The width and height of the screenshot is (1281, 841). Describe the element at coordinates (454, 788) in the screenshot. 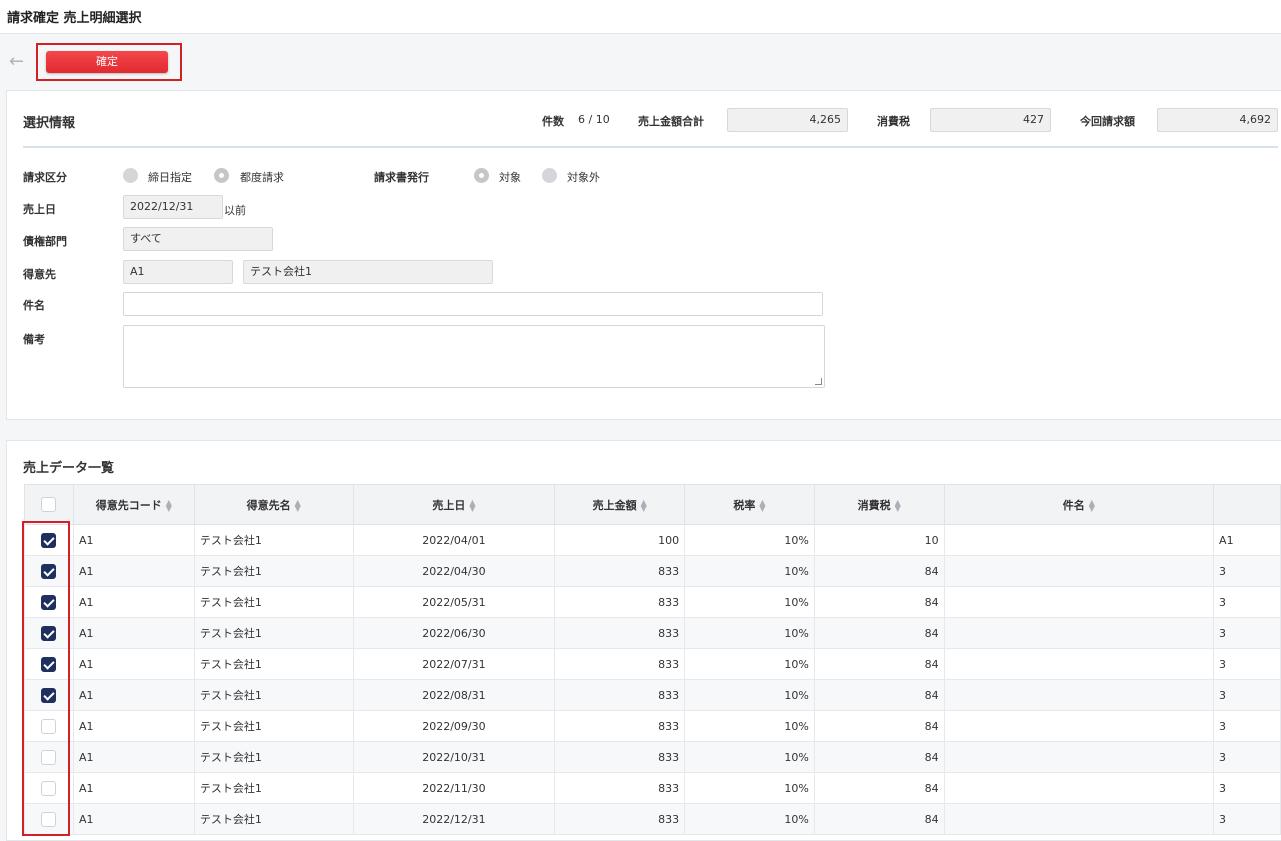

I see `cell-sales-date: 2022/11/30` at that location.